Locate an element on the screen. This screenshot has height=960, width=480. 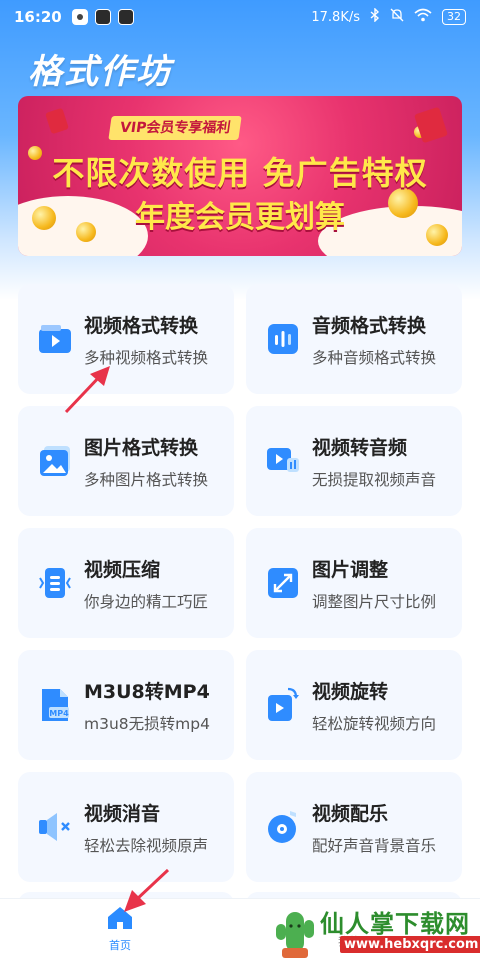
tool-subtitle: 配好声音背景音乐 is located at coordinates (374, 845).